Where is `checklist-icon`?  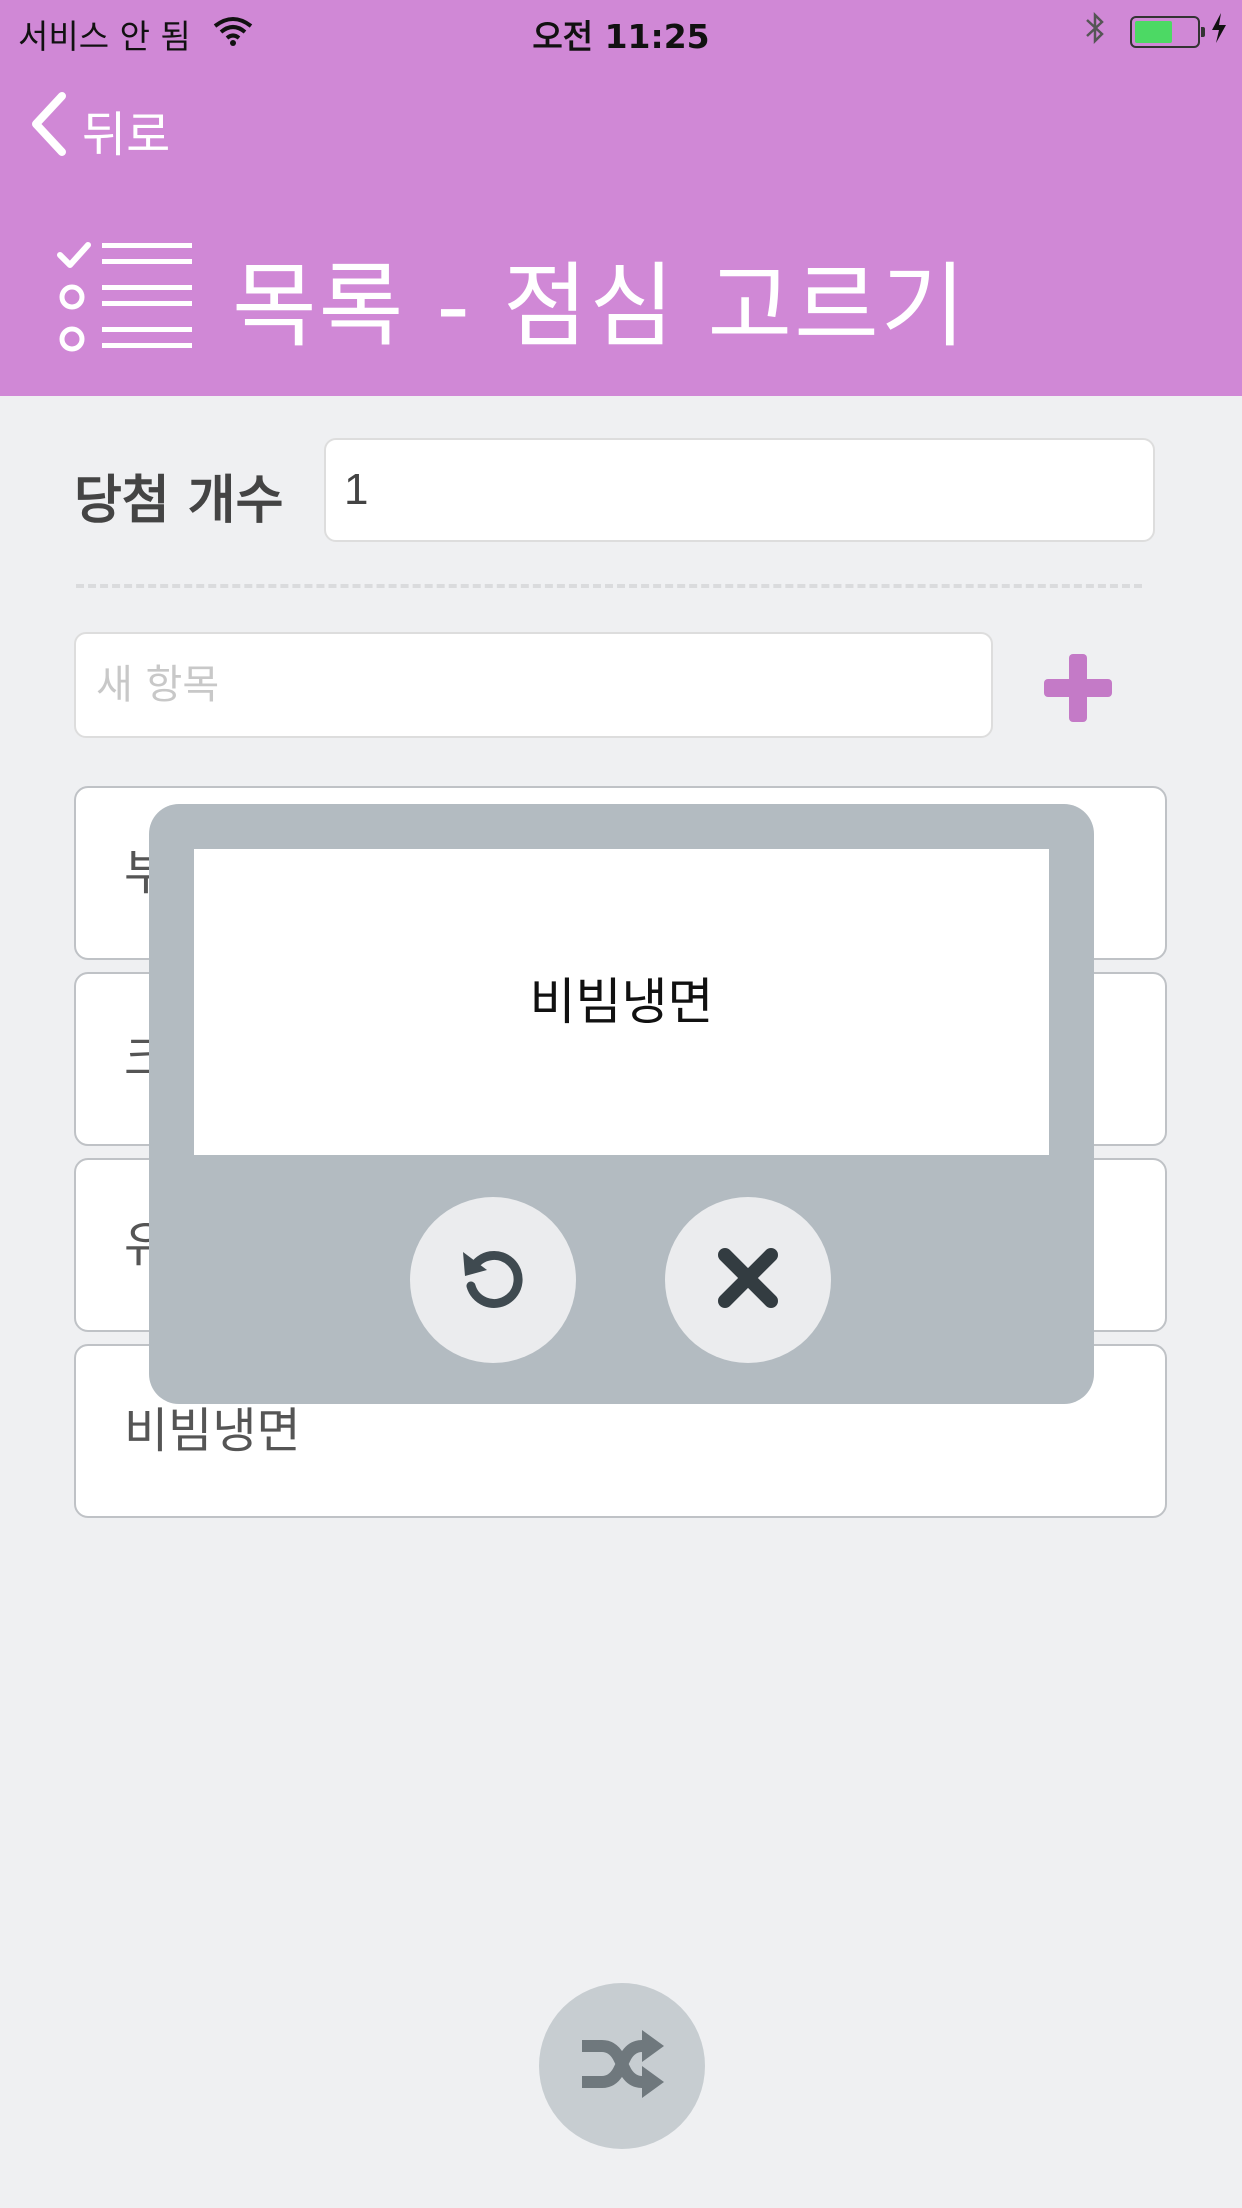
checklist-icon is located at coordinates (126, 299).